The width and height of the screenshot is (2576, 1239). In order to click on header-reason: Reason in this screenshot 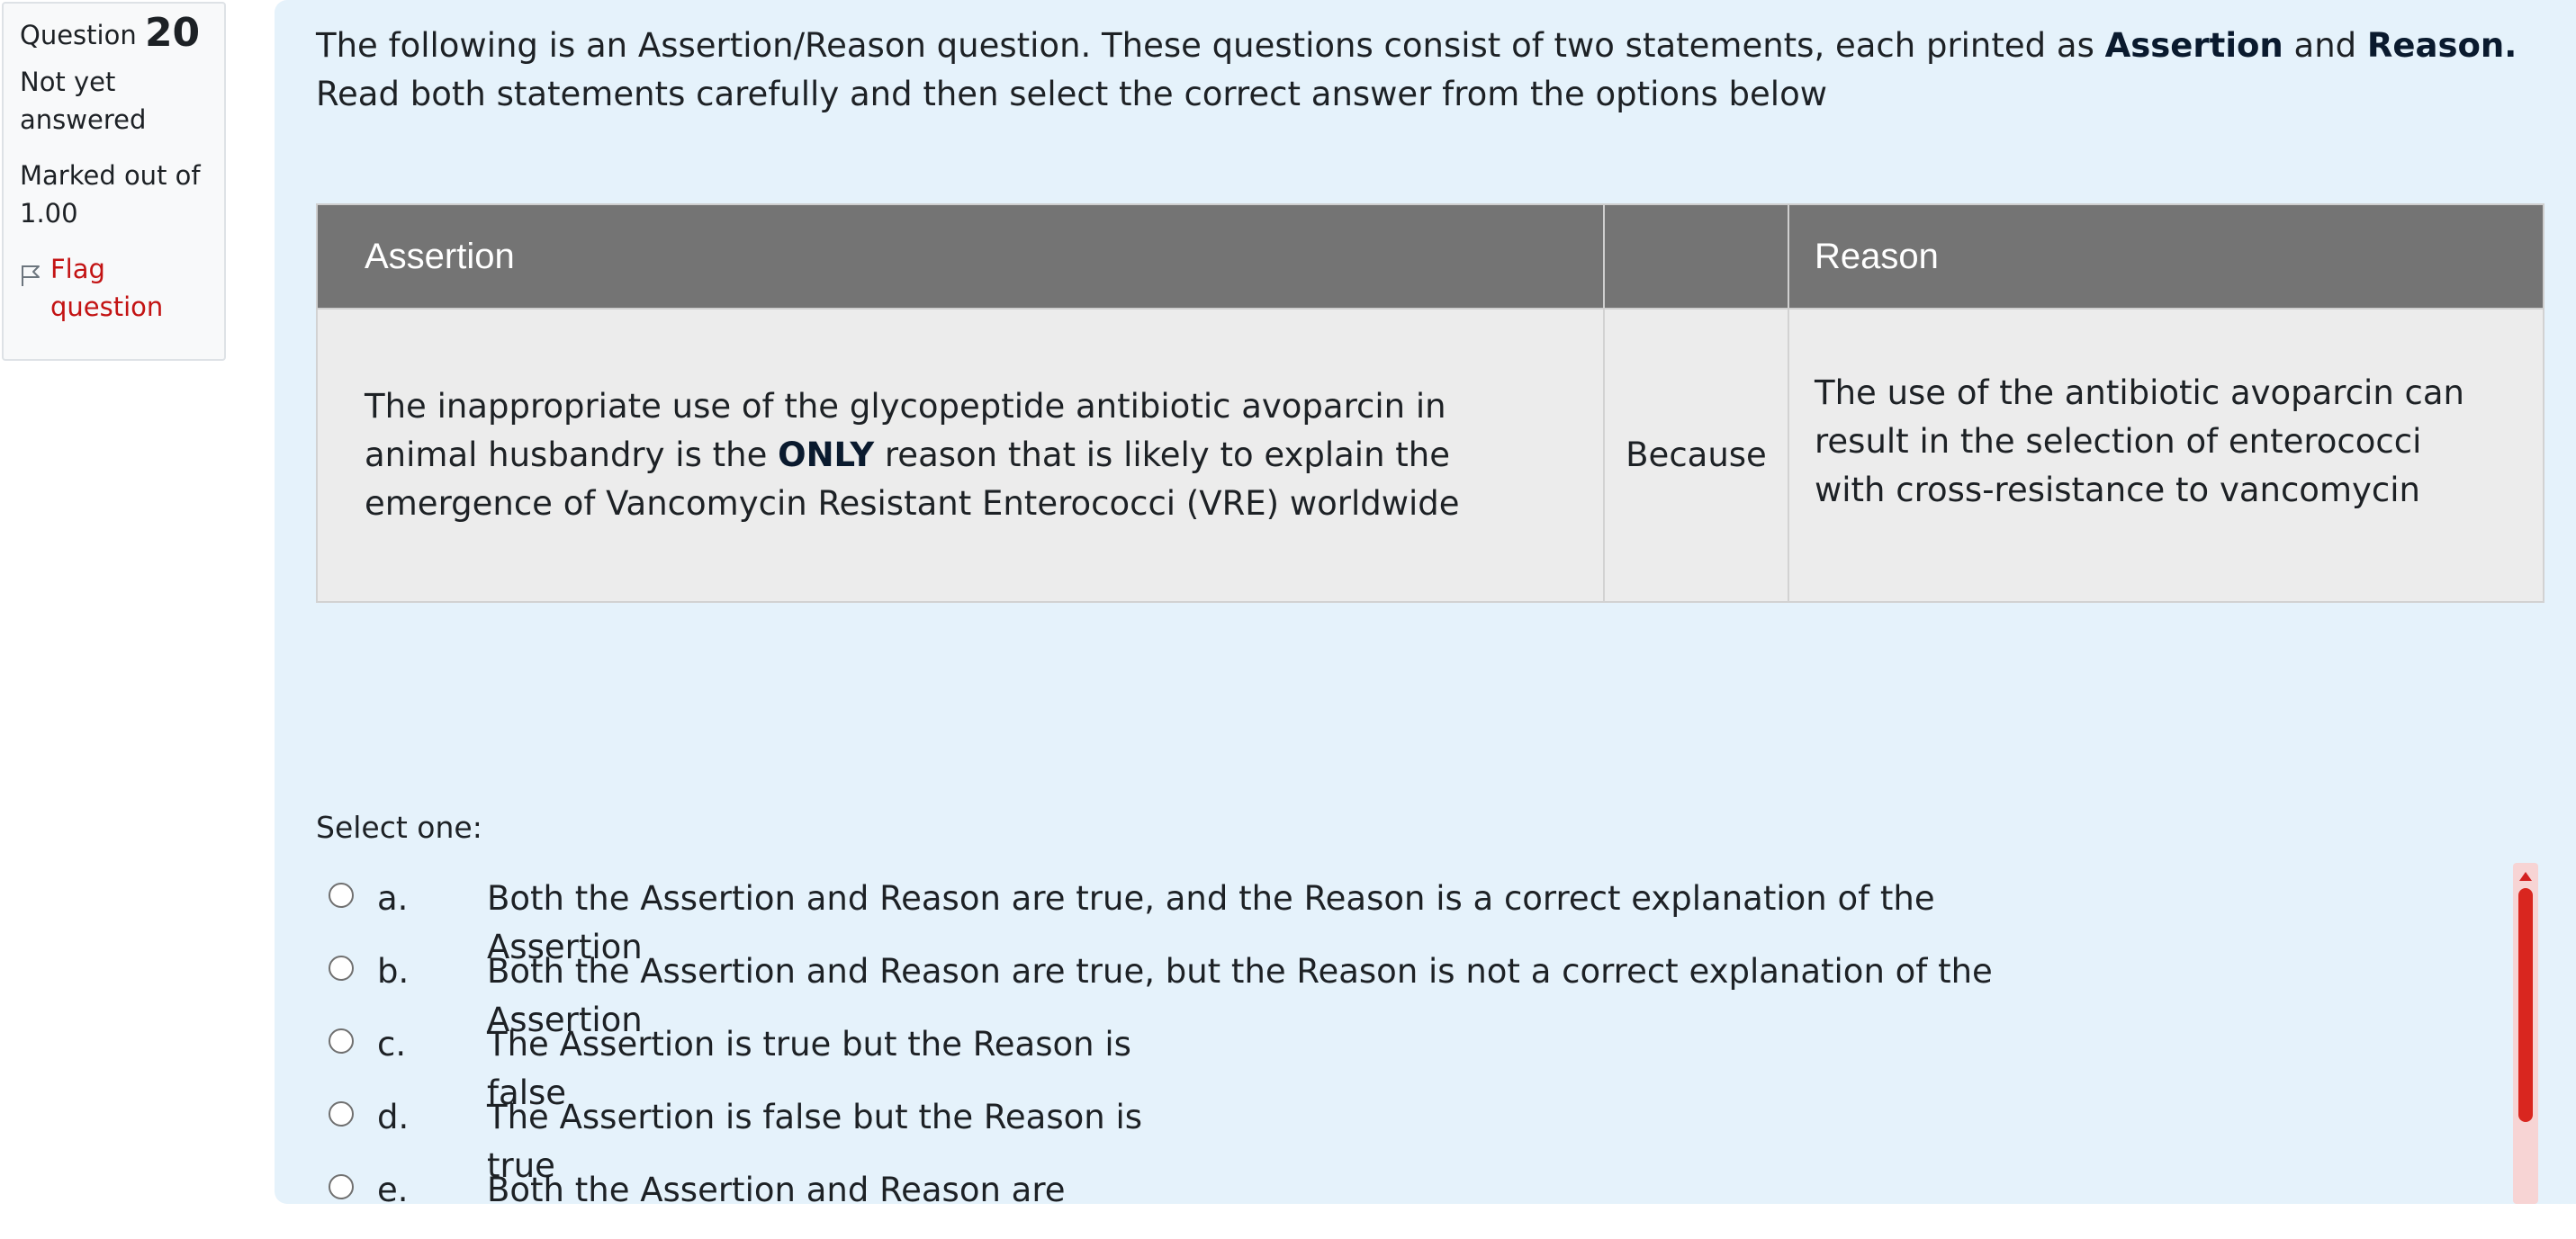, I will do `click(2166, 256)`.